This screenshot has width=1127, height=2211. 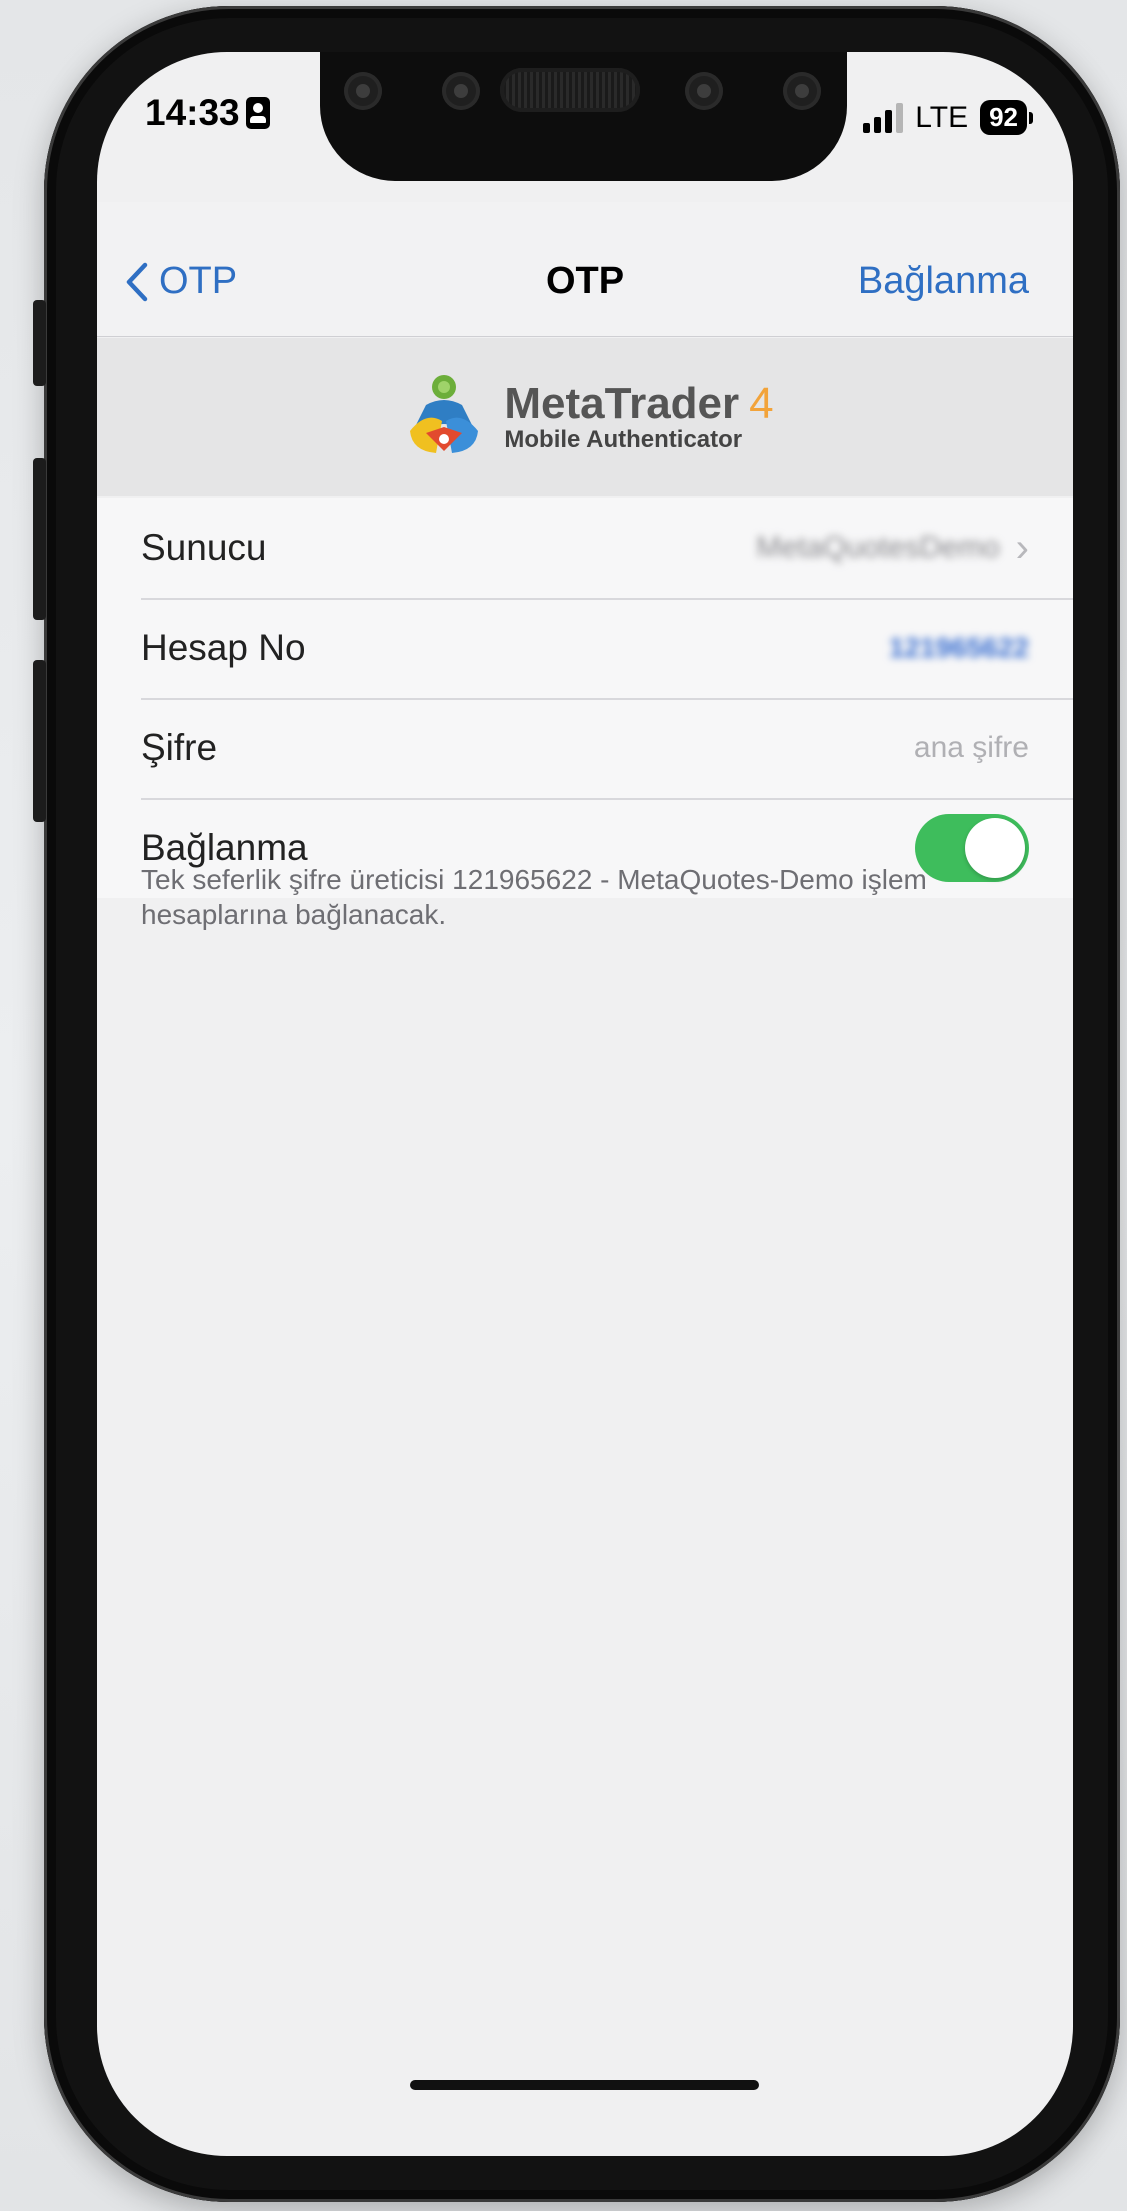 What do you see at coordinates (39, 741) in the screenshot?
I see `volume-down-button` at bounding box center [39, 741].